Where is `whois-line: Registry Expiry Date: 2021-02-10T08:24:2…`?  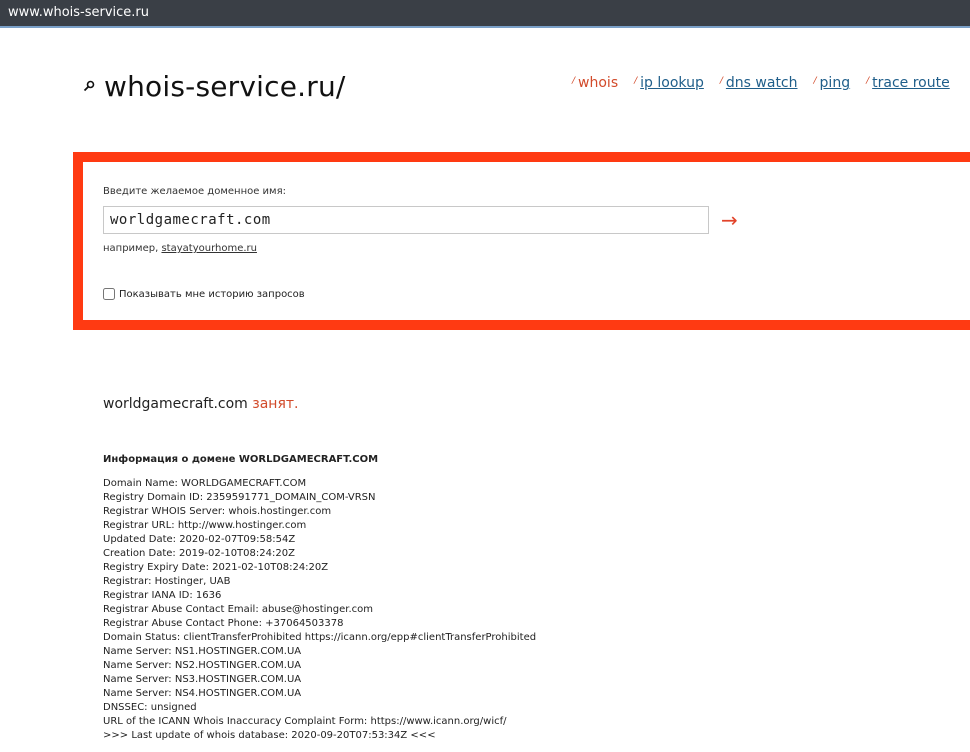
whois-line: Registry Expiry Date: 2021-02-10T08:24:2… is located at coordinates (216, 567).